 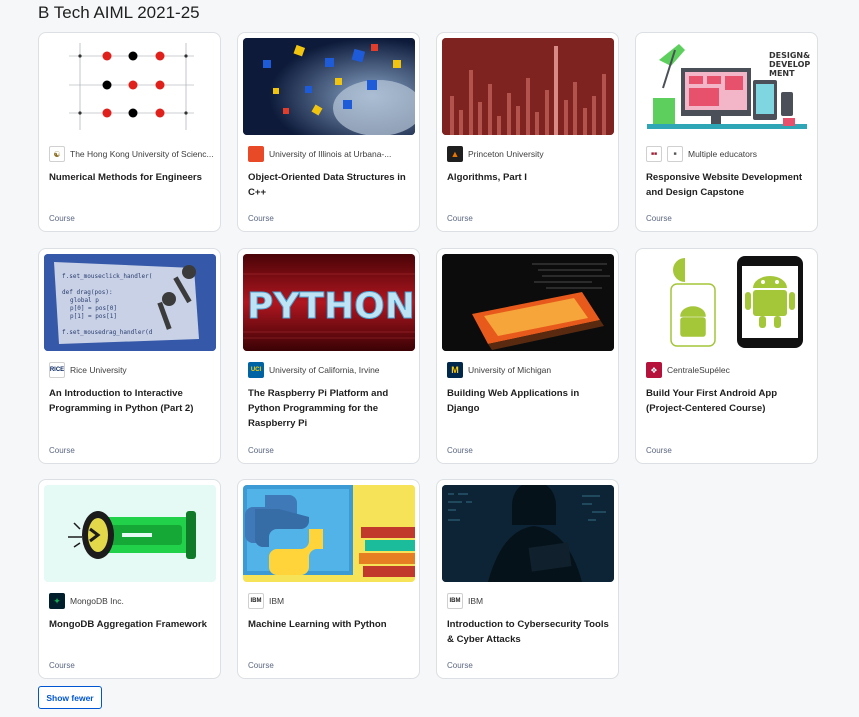 I want to click on course-title: Building Web Applications in Django, so click(x=513, y=401).